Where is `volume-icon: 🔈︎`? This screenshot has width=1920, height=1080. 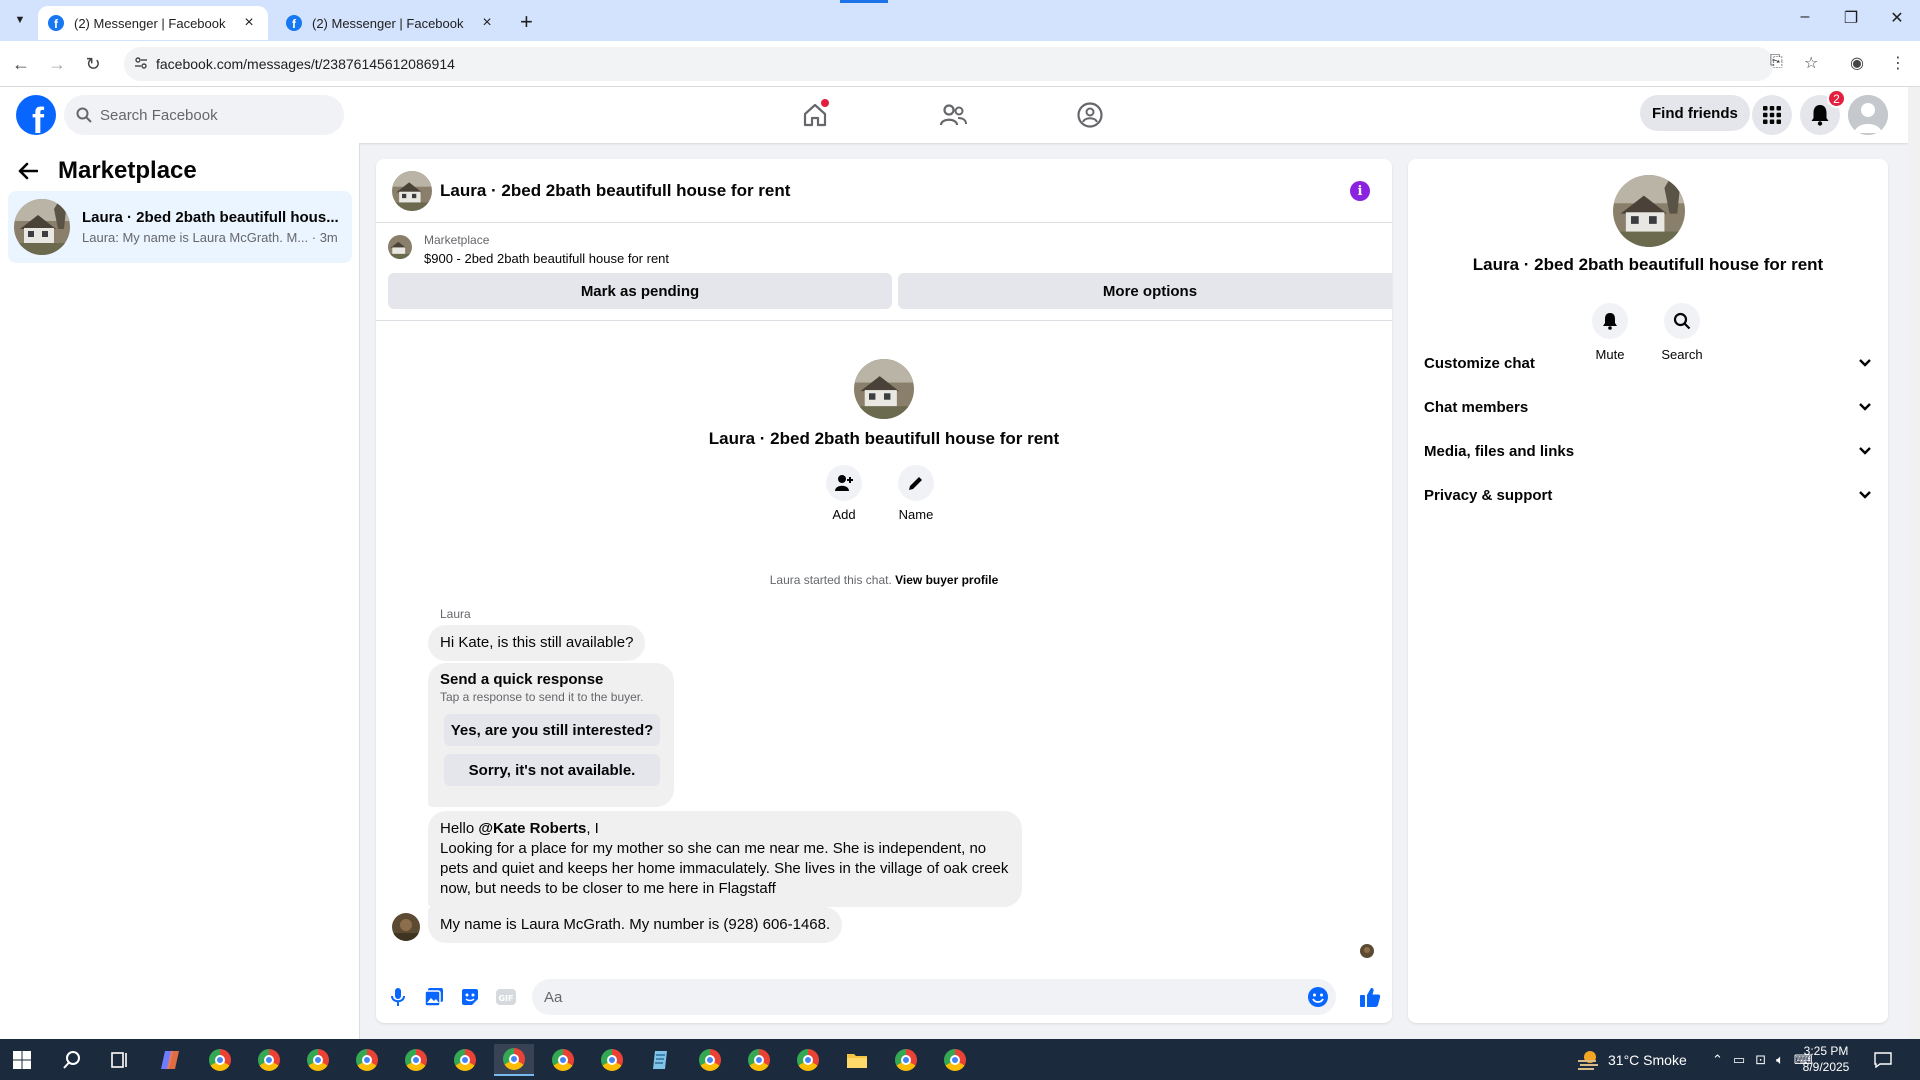
volume-icon: 🔈︎ is located at coordinates (1780, 1060).